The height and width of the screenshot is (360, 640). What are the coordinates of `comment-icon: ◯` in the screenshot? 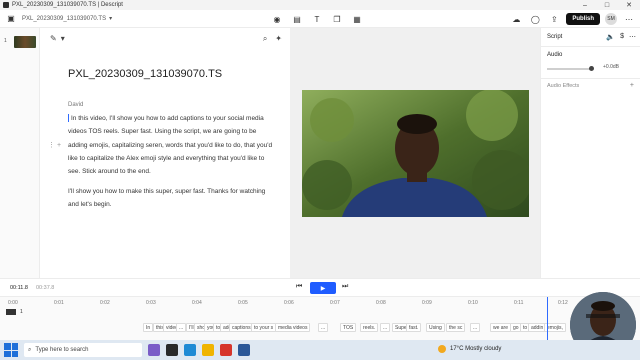 It's located at (535, 19).